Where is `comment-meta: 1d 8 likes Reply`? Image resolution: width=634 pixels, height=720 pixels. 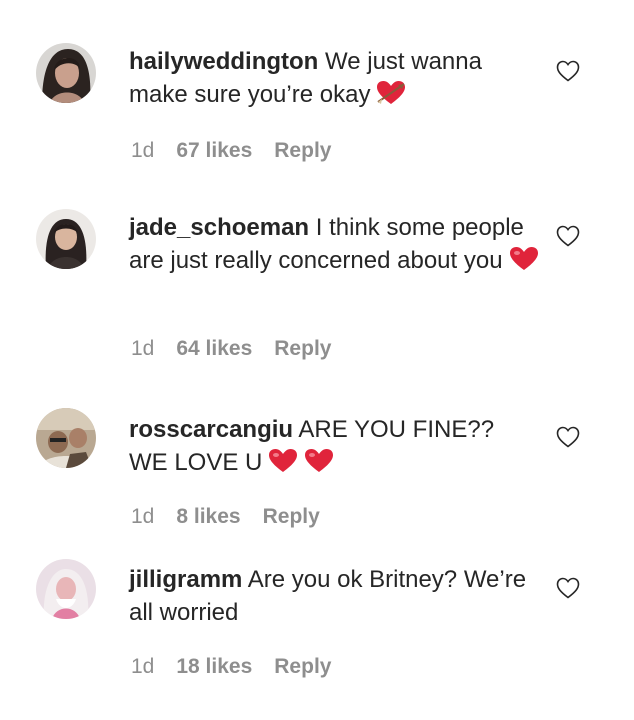
comment-meta: 1d 8 likes Reply is located at coordinates (225, 517).